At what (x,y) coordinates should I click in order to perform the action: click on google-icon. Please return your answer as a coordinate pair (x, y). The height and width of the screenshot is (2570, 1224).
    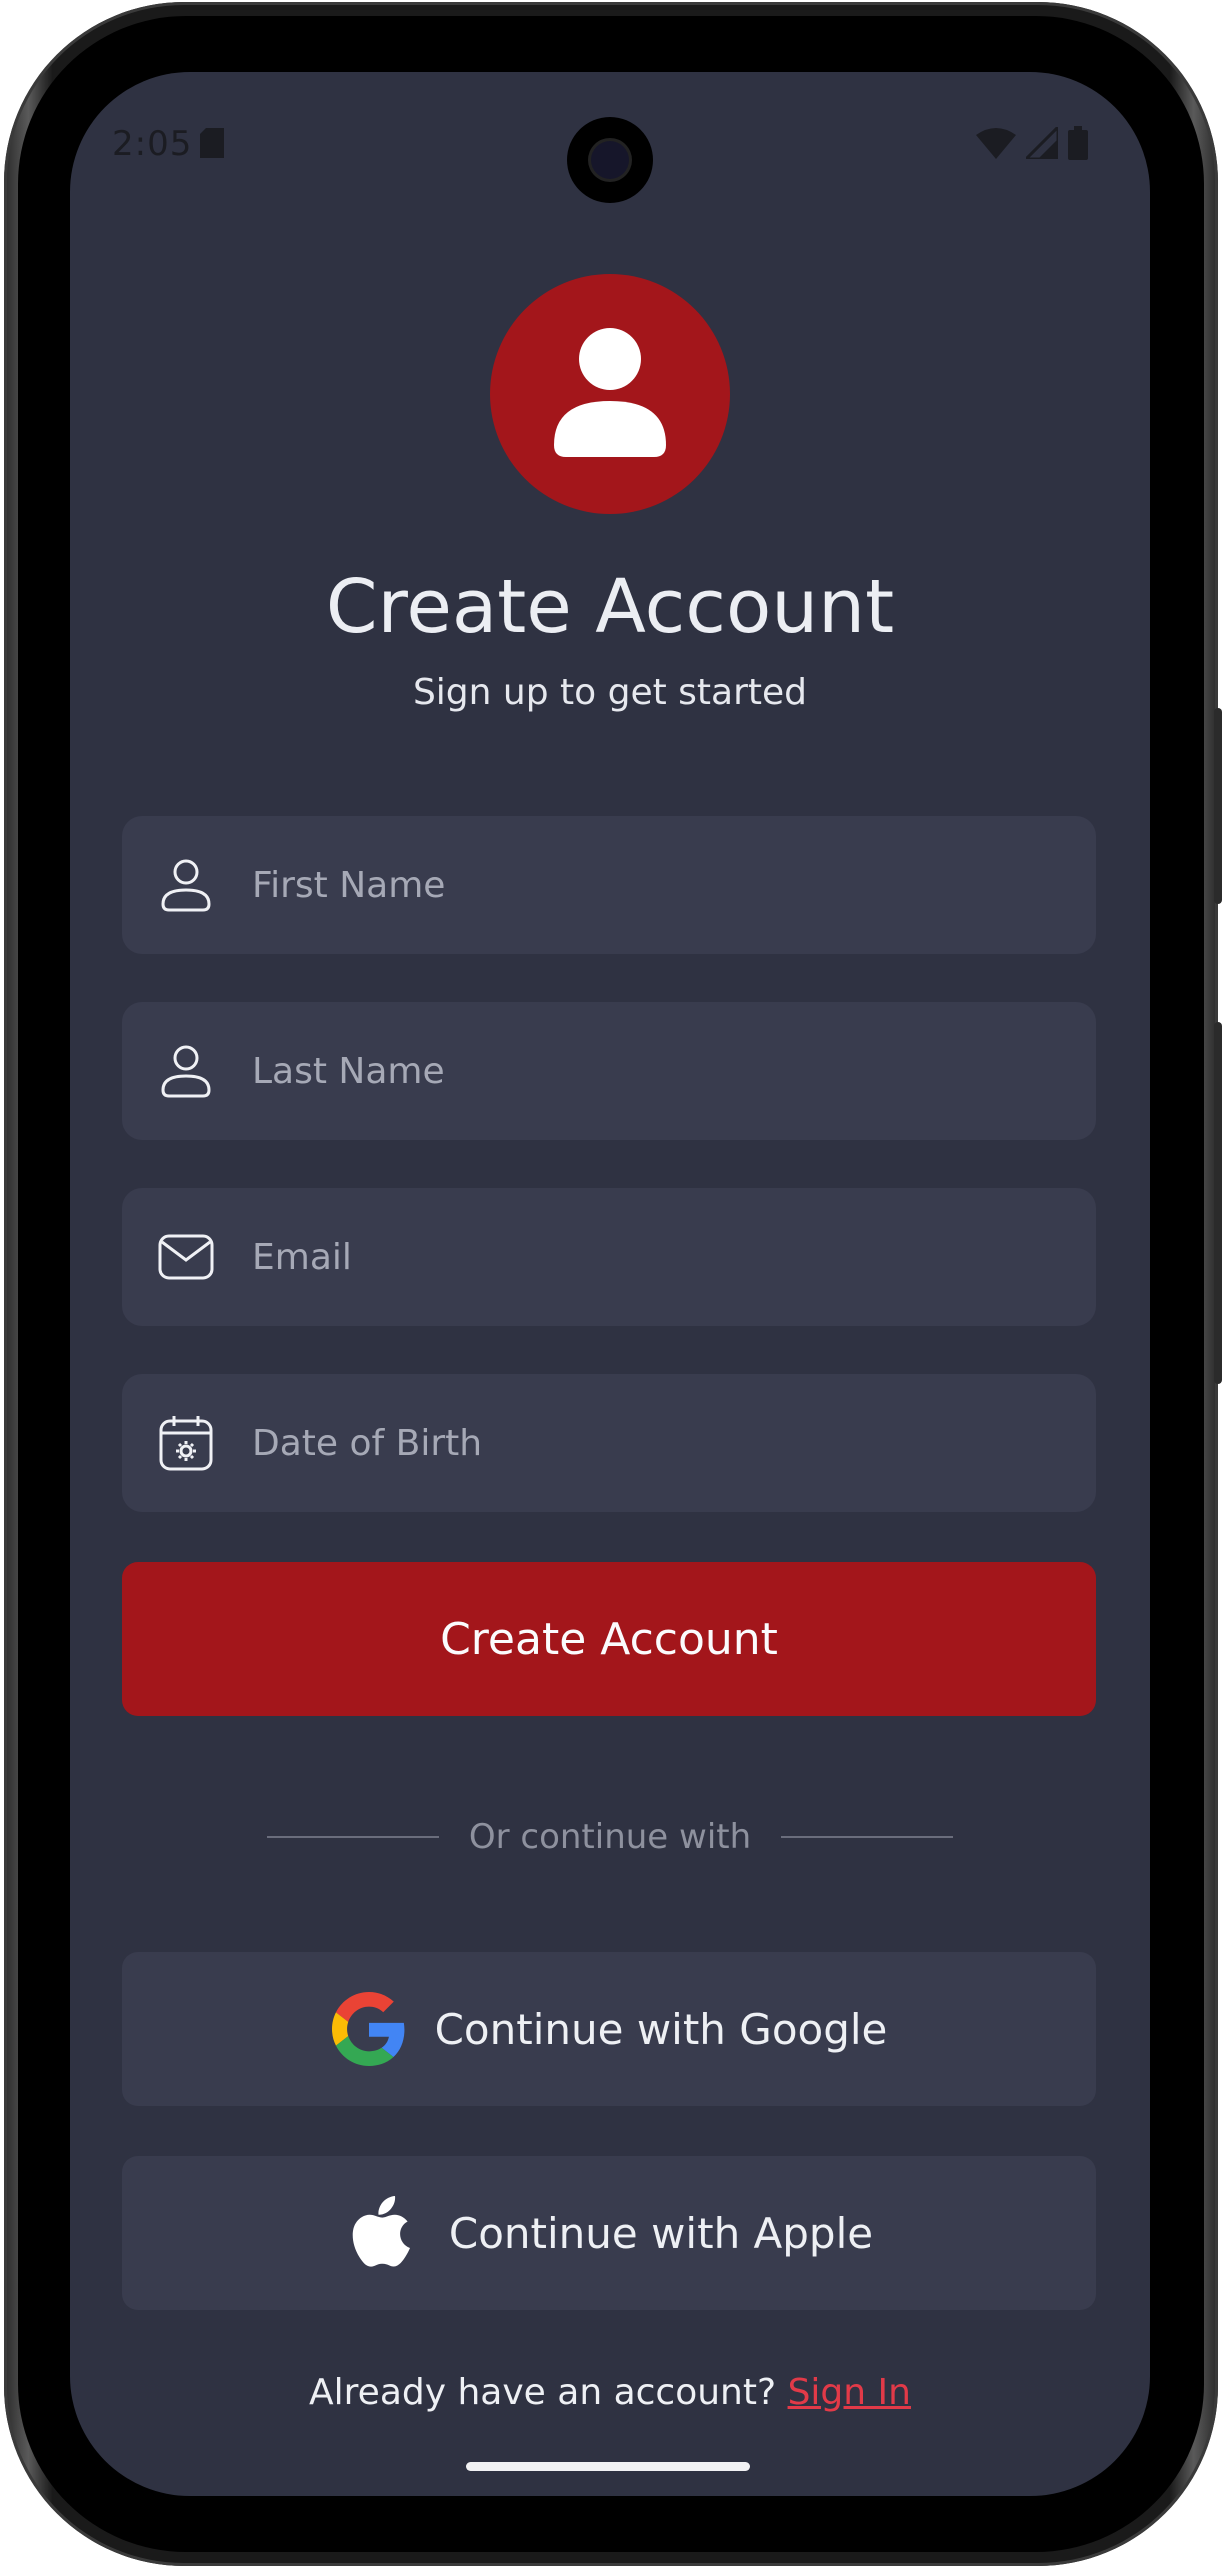
    Looking at the image, I should click on (369, 2029).